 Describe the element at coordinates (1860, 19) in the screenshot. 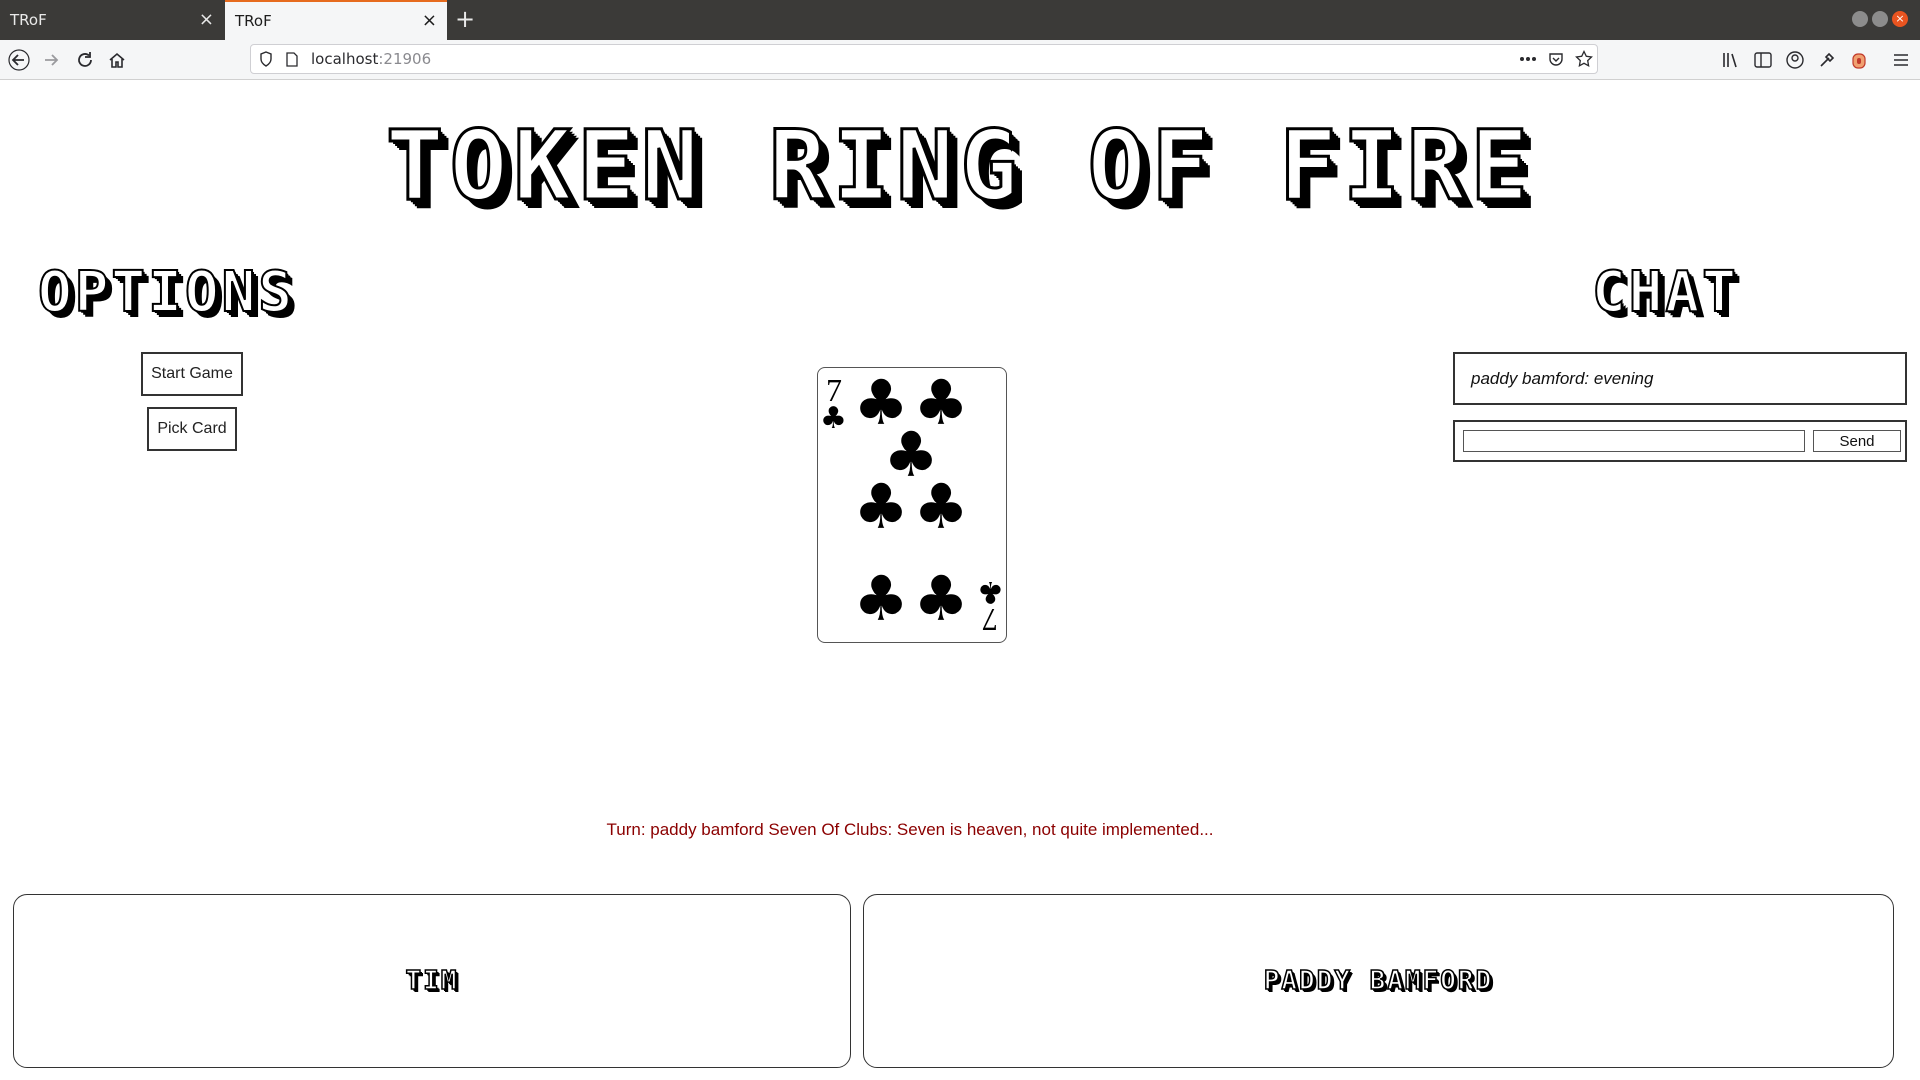

I see `minimize-icon` at that location.